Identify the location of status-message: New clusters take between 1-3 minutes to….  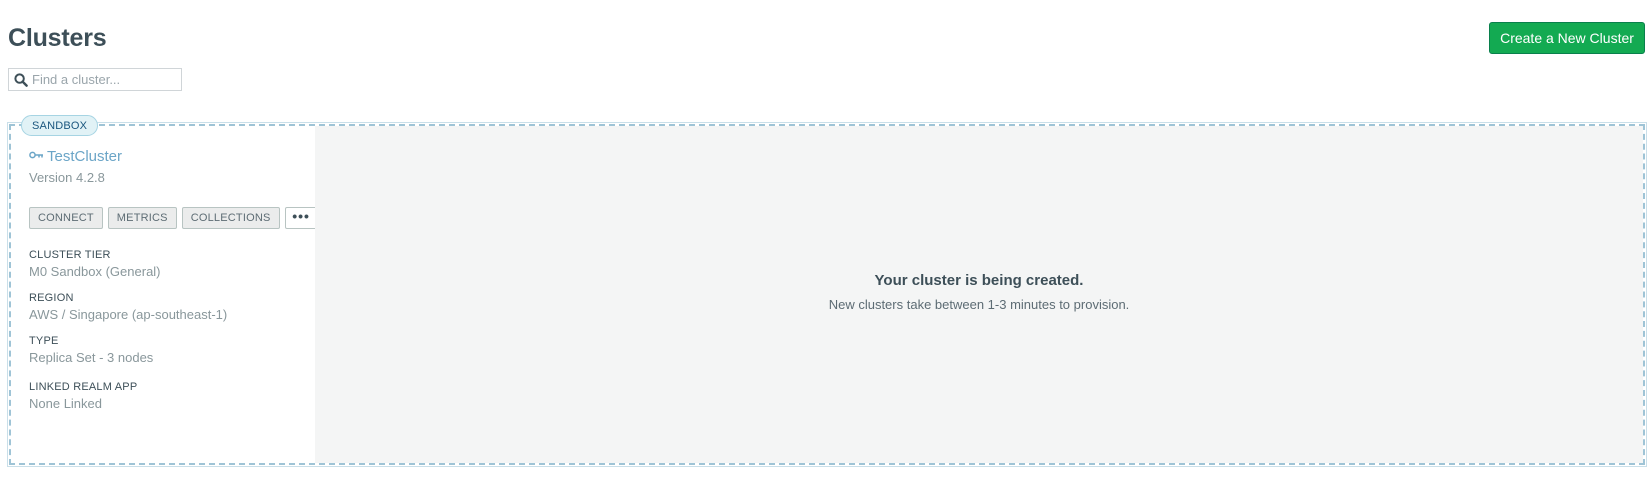
(979, 304).